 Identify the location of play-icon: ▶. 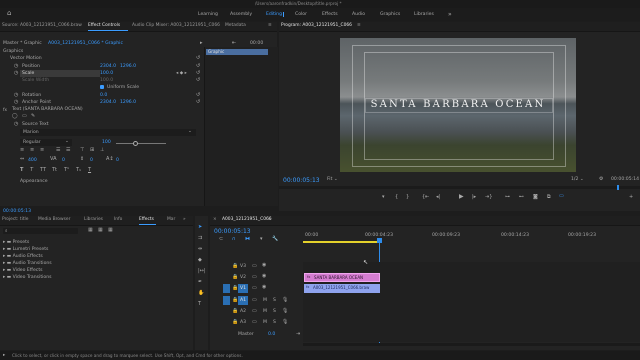
(461, 197).